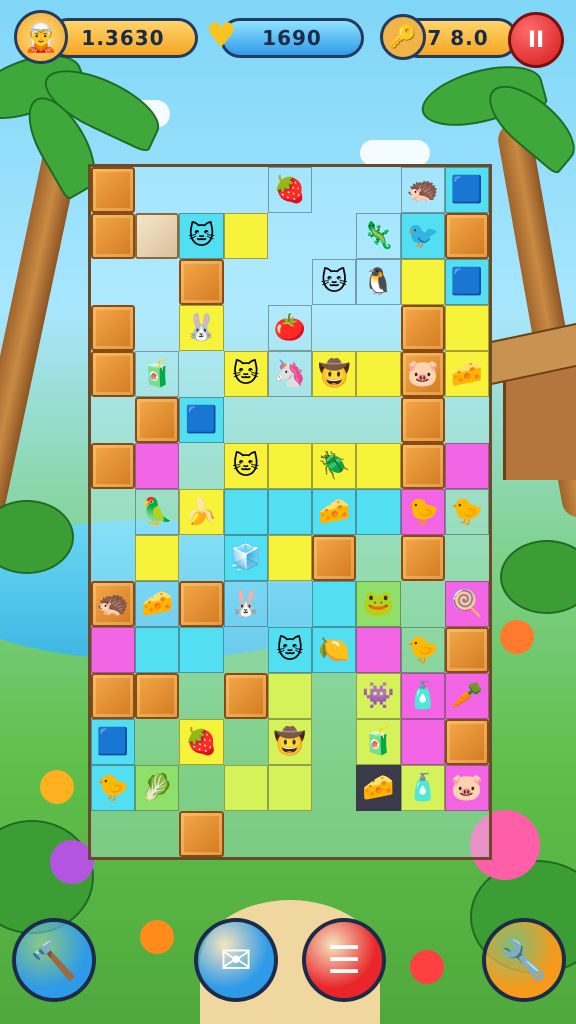 The width and height of the screenshot is (576, 1024). What do you see at coordinates (422, 236) in the screenshot?
I see `board-tile-character: 🐦` at bounding box center [422, 236].